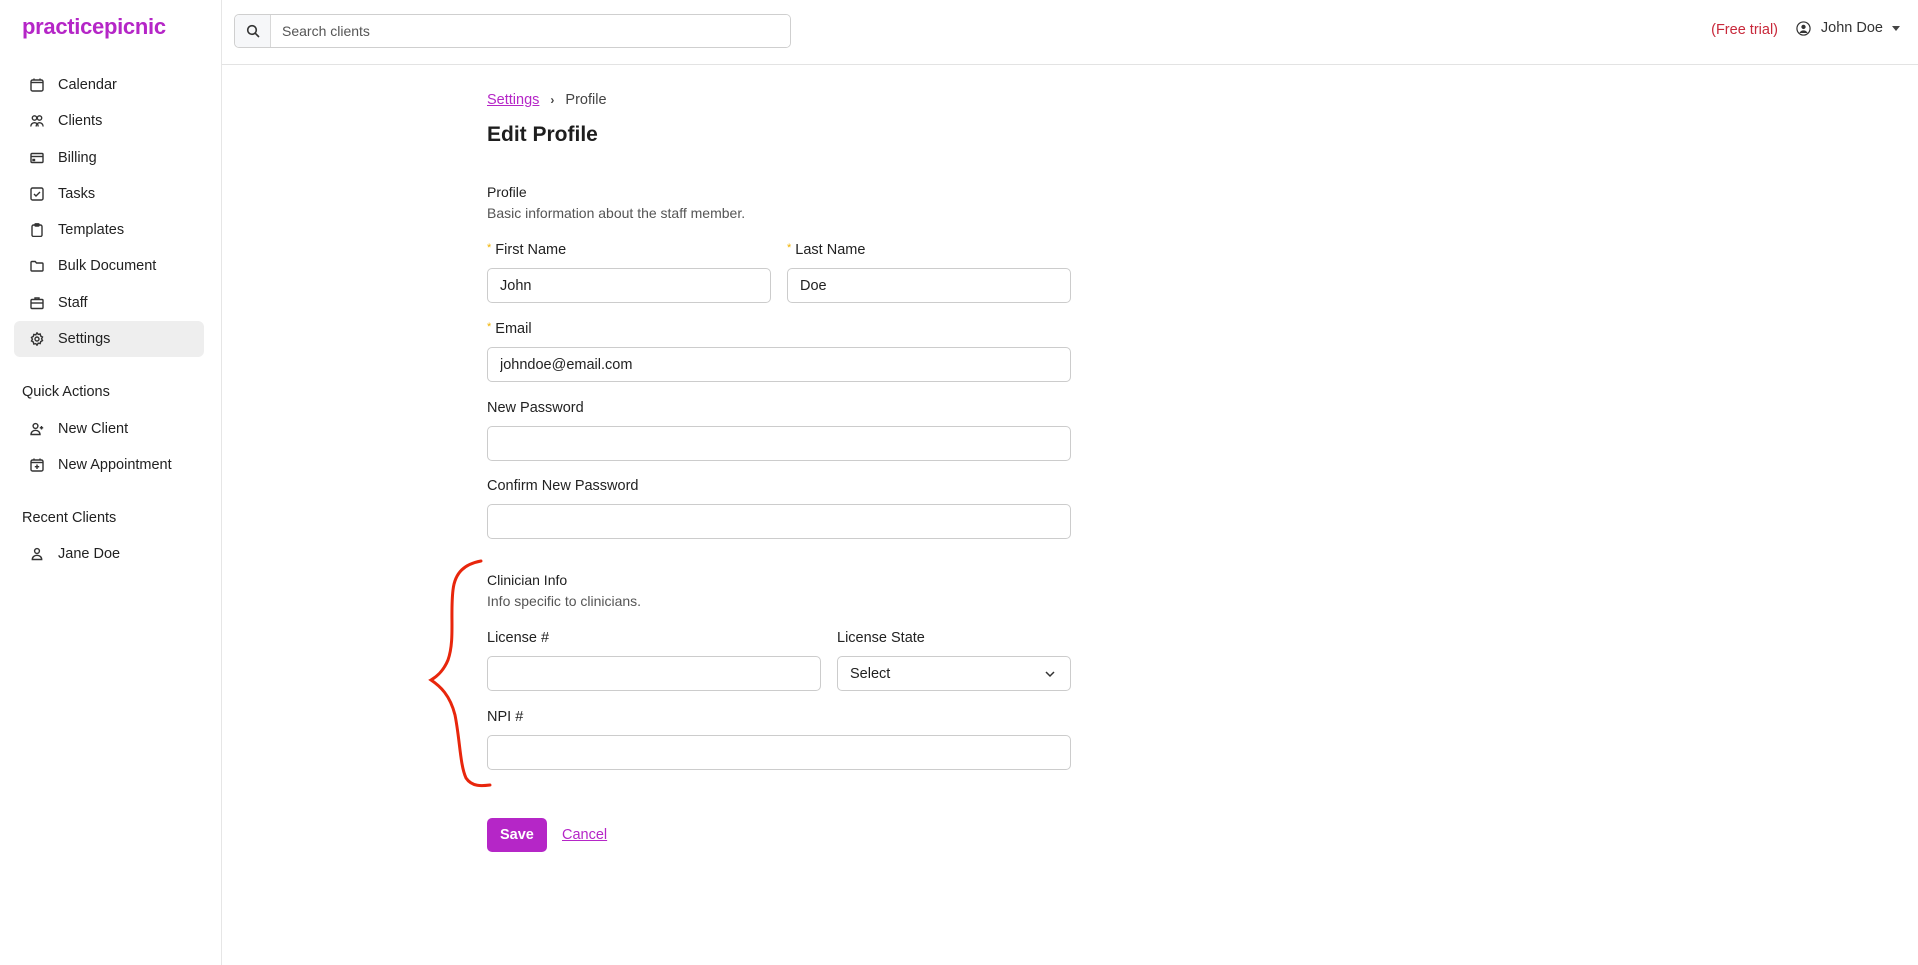 The image size is (1918, 965). I want to click on license-state-select: Select, so click(954, 673).